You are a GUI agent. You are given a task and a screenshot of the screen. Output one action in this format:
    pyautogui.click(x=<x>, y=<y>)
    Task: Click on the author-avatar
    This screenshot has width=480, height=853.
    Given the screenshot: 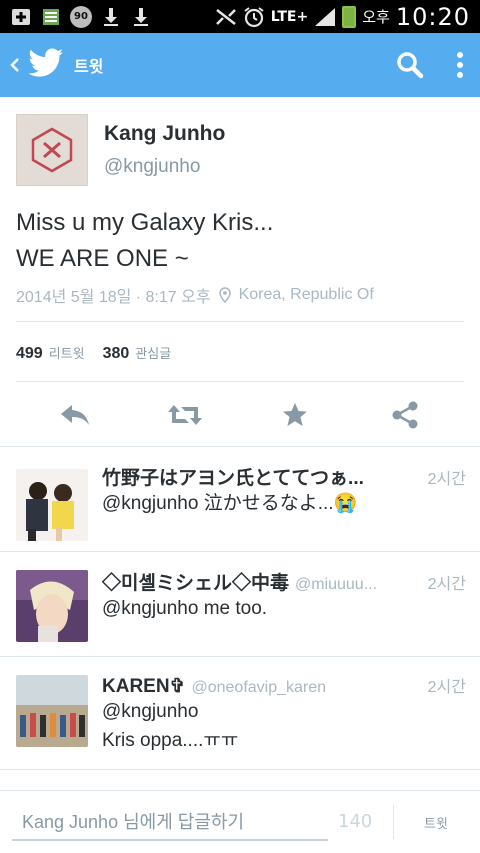 What is the action you would take?
    pyautogui.click(x=52, y=150)
    